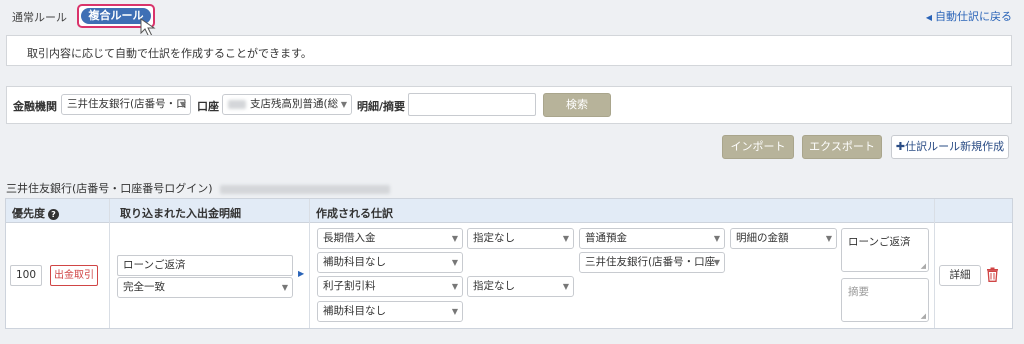 This screenshot has height=344, width=1024. Describe the element at coordinates (205, 287) in the screenshot. I see `match-mode-select: 完全一致 ▼` at that location.